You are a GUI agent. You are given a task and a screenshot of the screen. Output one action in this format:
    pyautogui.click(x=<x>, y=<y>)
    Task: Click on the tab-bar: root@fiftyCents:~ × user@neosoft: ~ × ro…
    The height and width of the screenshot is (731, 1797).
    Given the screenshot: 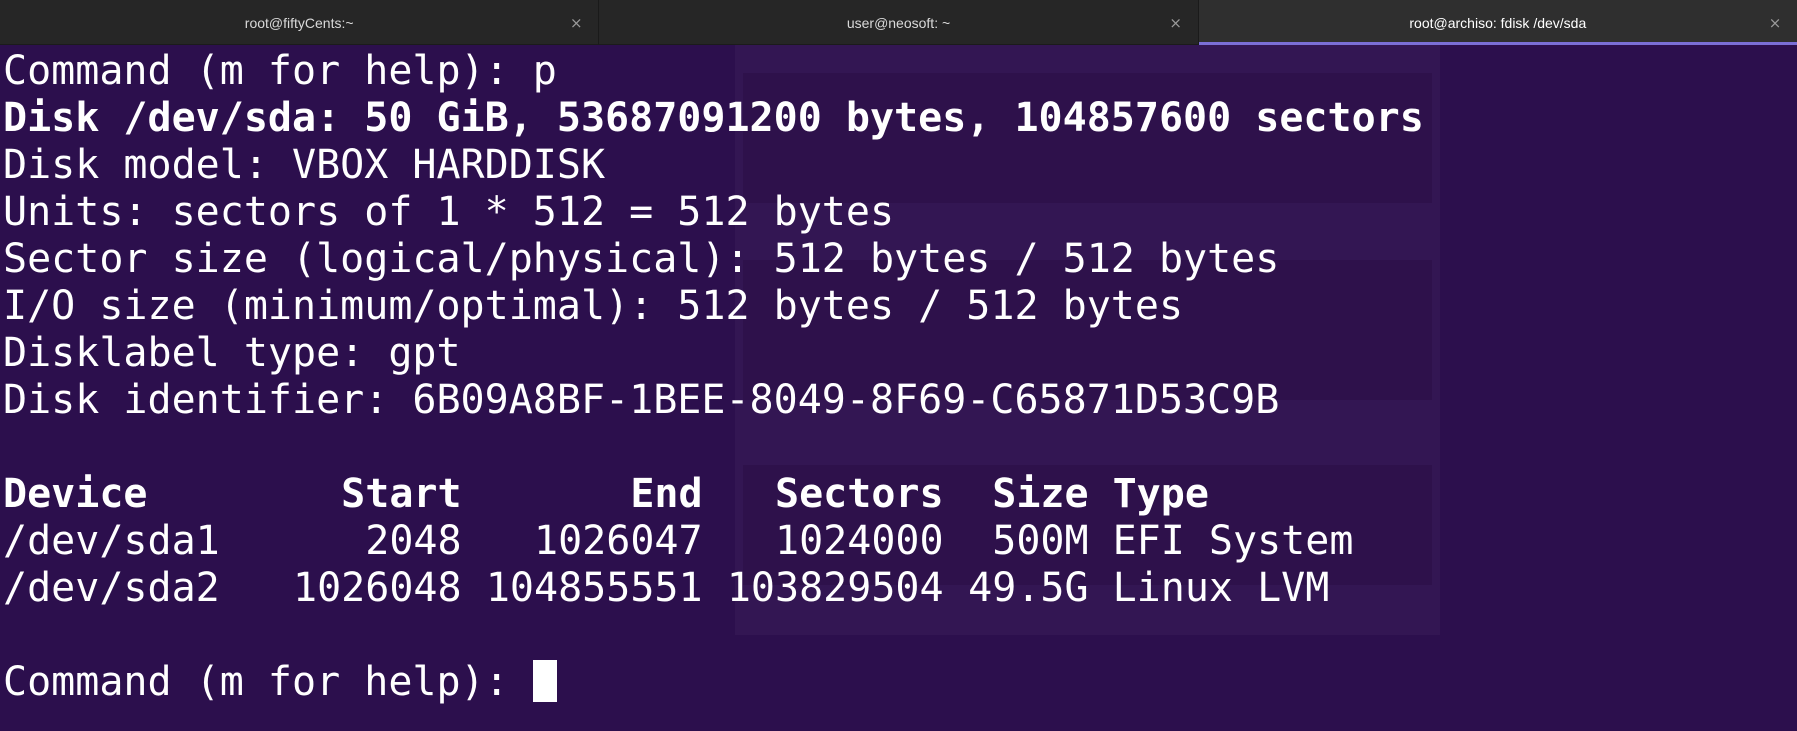 What is the action you would take?
    pyautogui.click(x=898, y=22)
    